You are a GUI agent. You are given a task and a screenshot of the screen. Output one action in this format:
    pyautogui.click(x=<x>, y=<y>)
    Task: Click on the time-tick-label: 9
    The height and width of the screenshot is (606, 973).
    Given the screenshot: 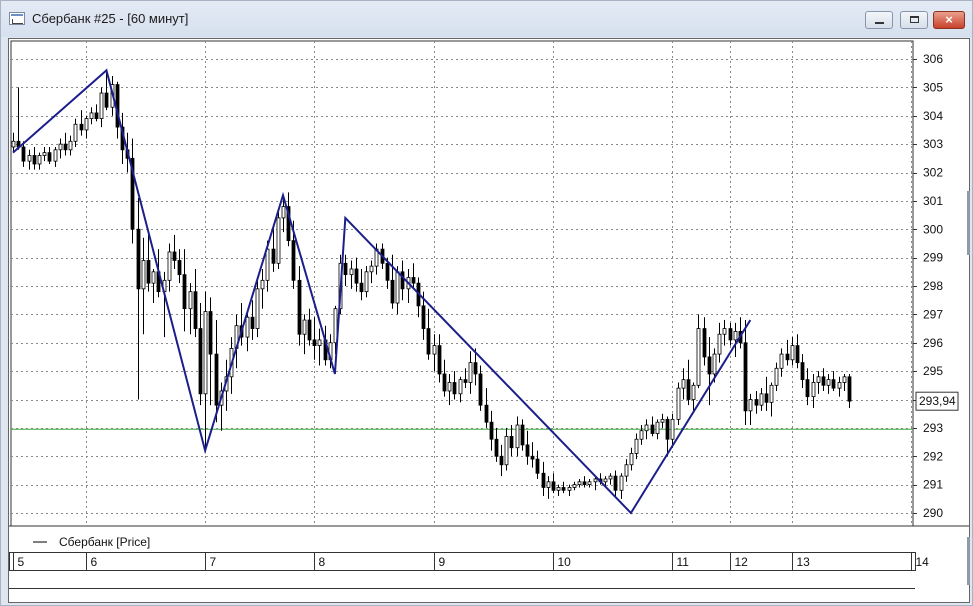 What is the action you would take?
    pyautogui.click(x=442, y=562)
    